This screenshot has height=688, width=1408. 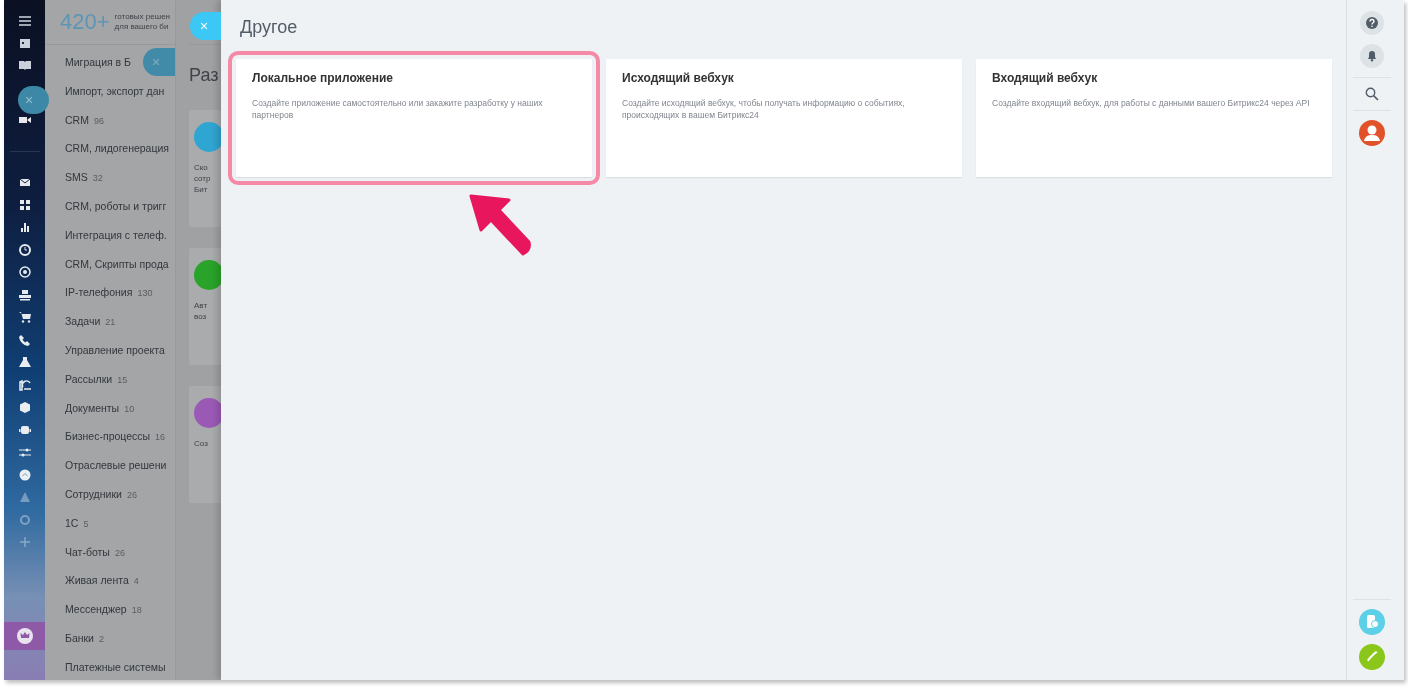 I want to click on option-card: Исходящий вебхук Создайте исходящий вебхук, чтобы получать информацию о событиях, происходящих в вашем Битрикс24, so click(x=784, y=118).